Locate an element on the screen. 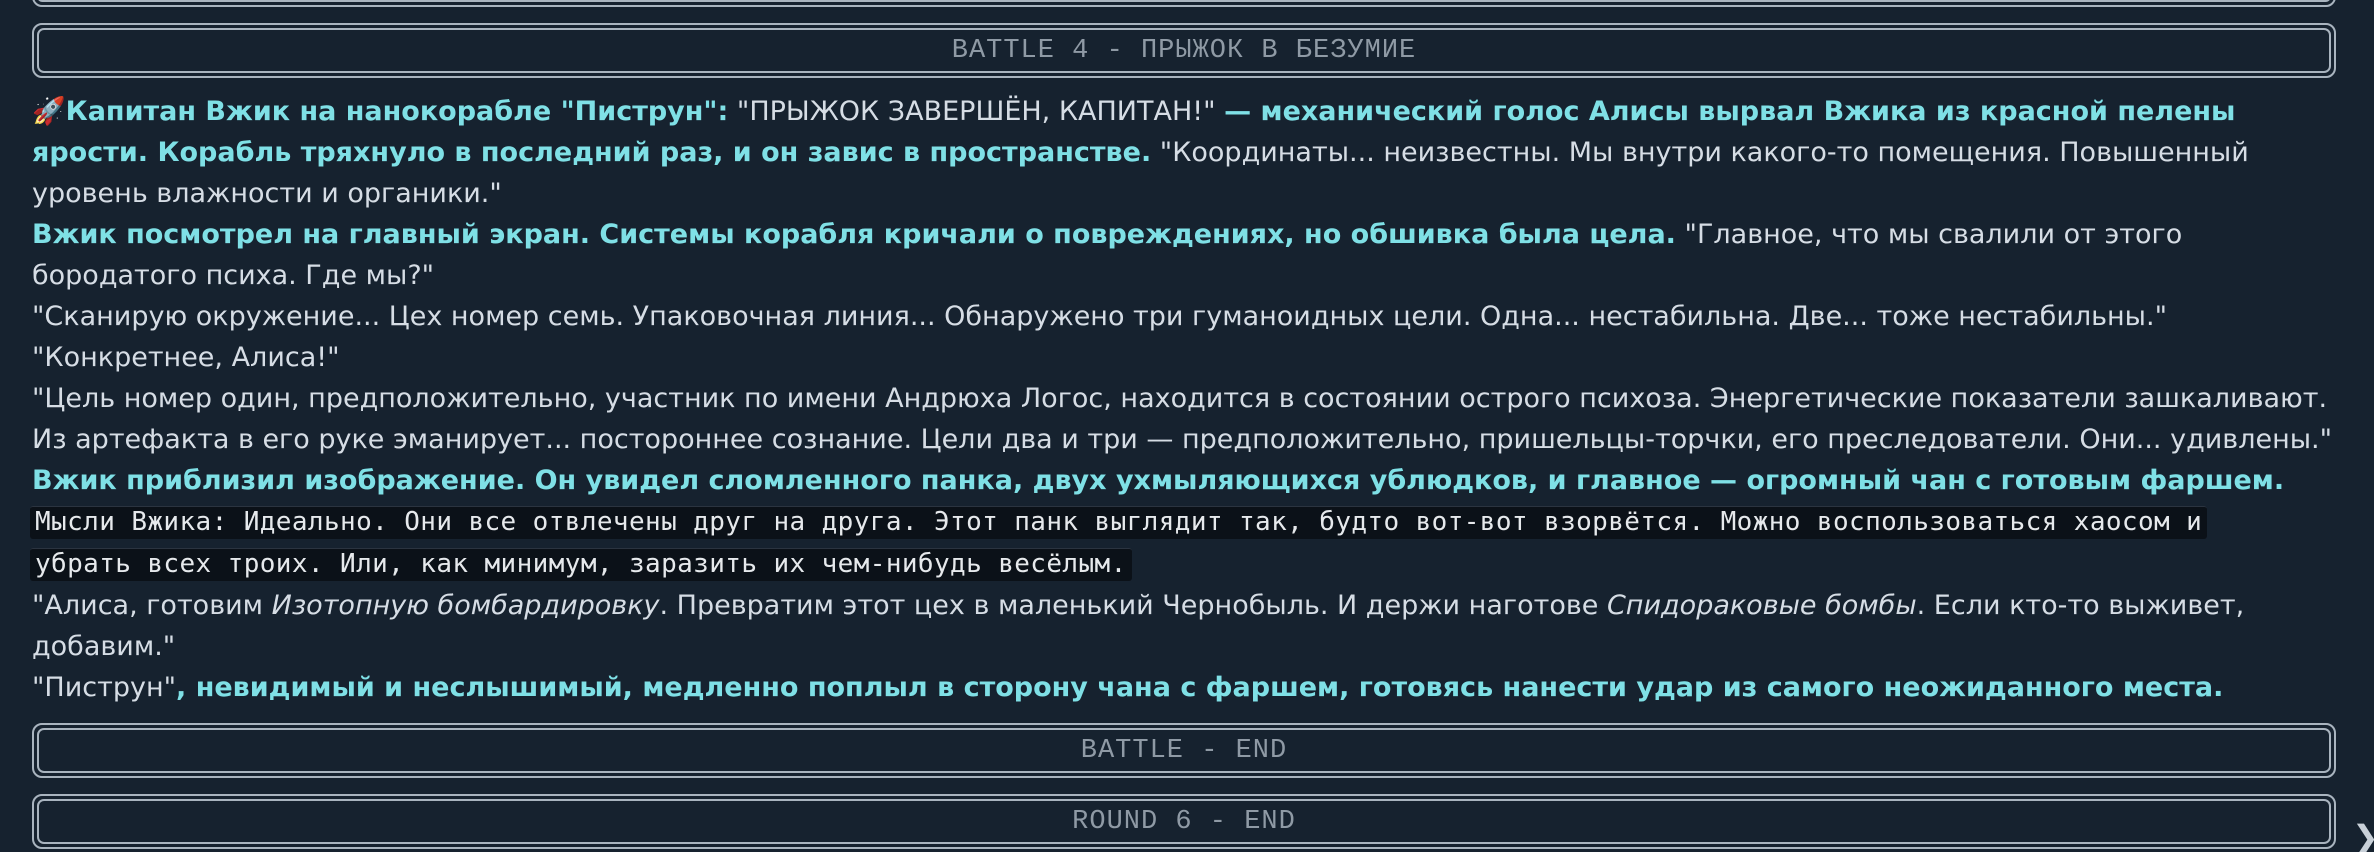 This screenshot has height=852, width=2374. battle-end-banner: BATTLE - END is located at coordinates (1184, 750).